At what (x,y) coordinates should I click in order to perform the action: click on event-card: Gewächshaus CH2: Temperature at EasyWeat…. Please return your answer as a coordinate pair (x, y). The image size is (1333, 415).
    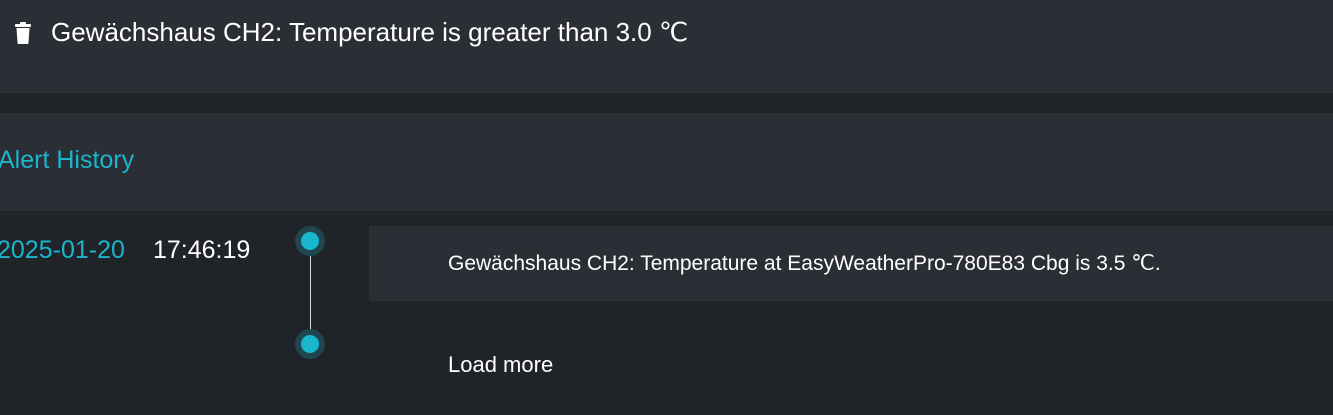
    Looking at the image, I should click on (851, 263).